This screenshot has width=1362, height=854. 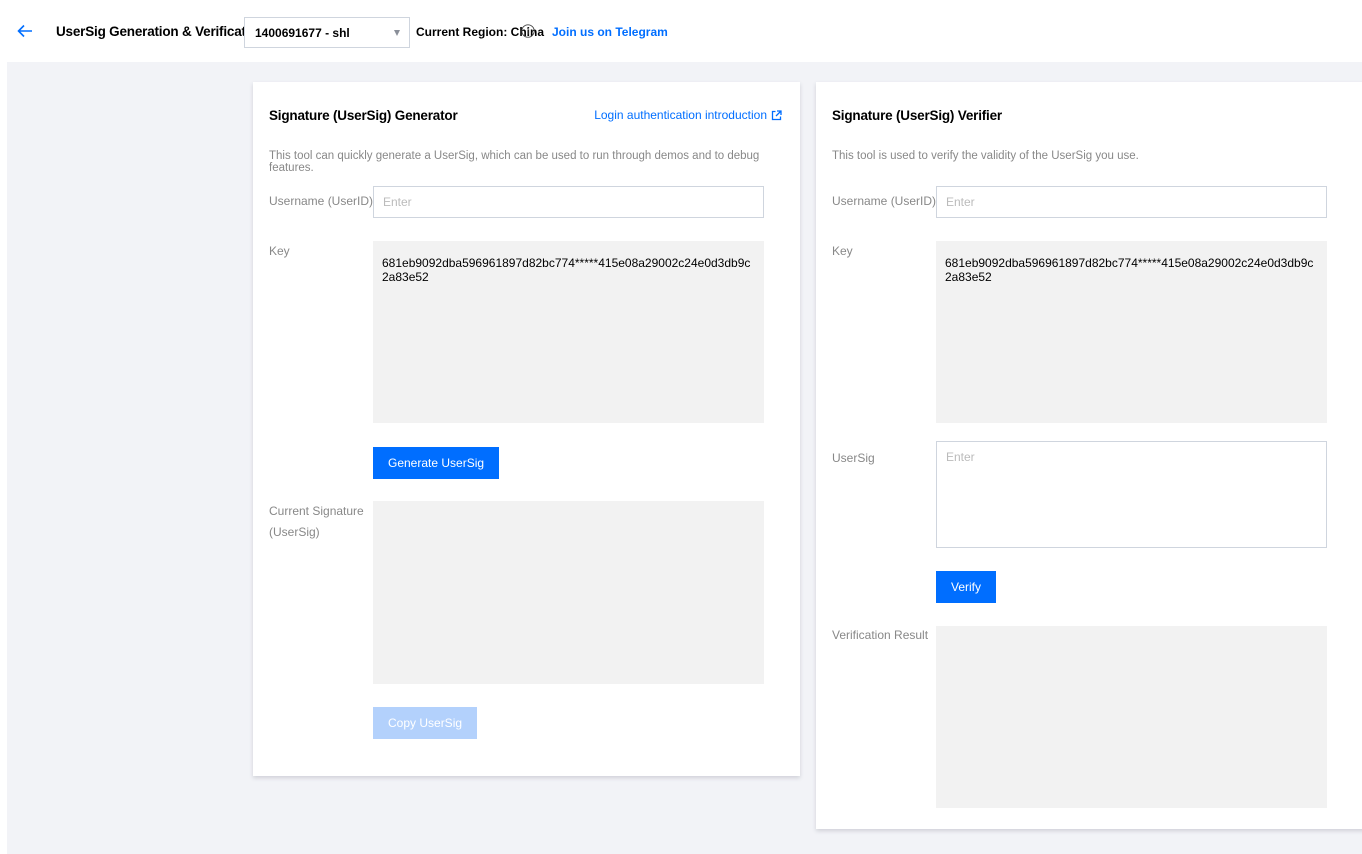 What do you see at coordinates (610, 32) in the screenshot?
I see `telegram-link: Join us on Telegram` at bounding box center [610, 32].